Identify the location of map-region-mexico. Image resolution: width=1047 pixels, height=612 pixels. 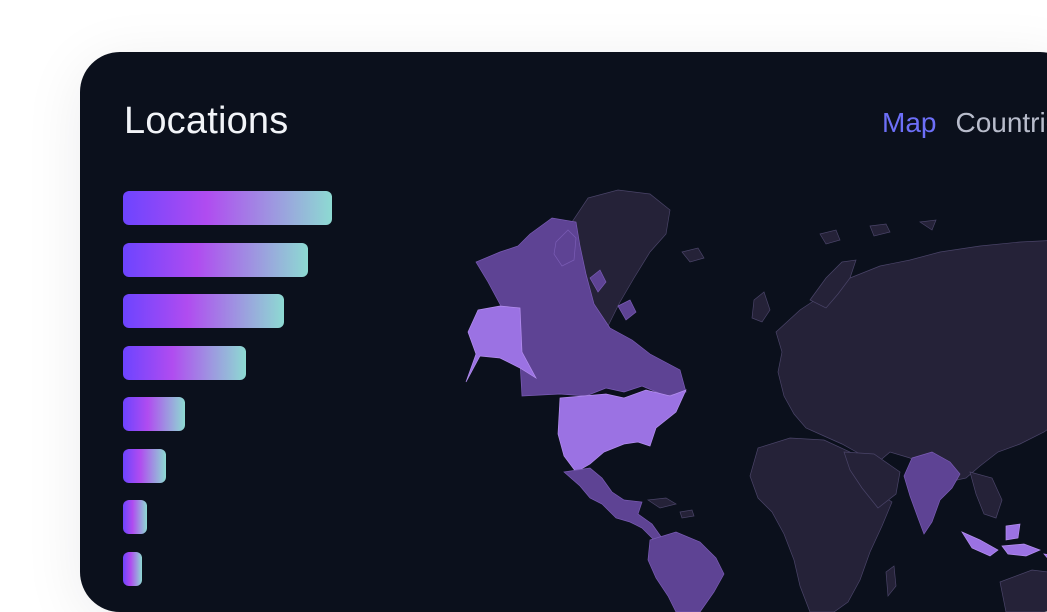
(613, 504).